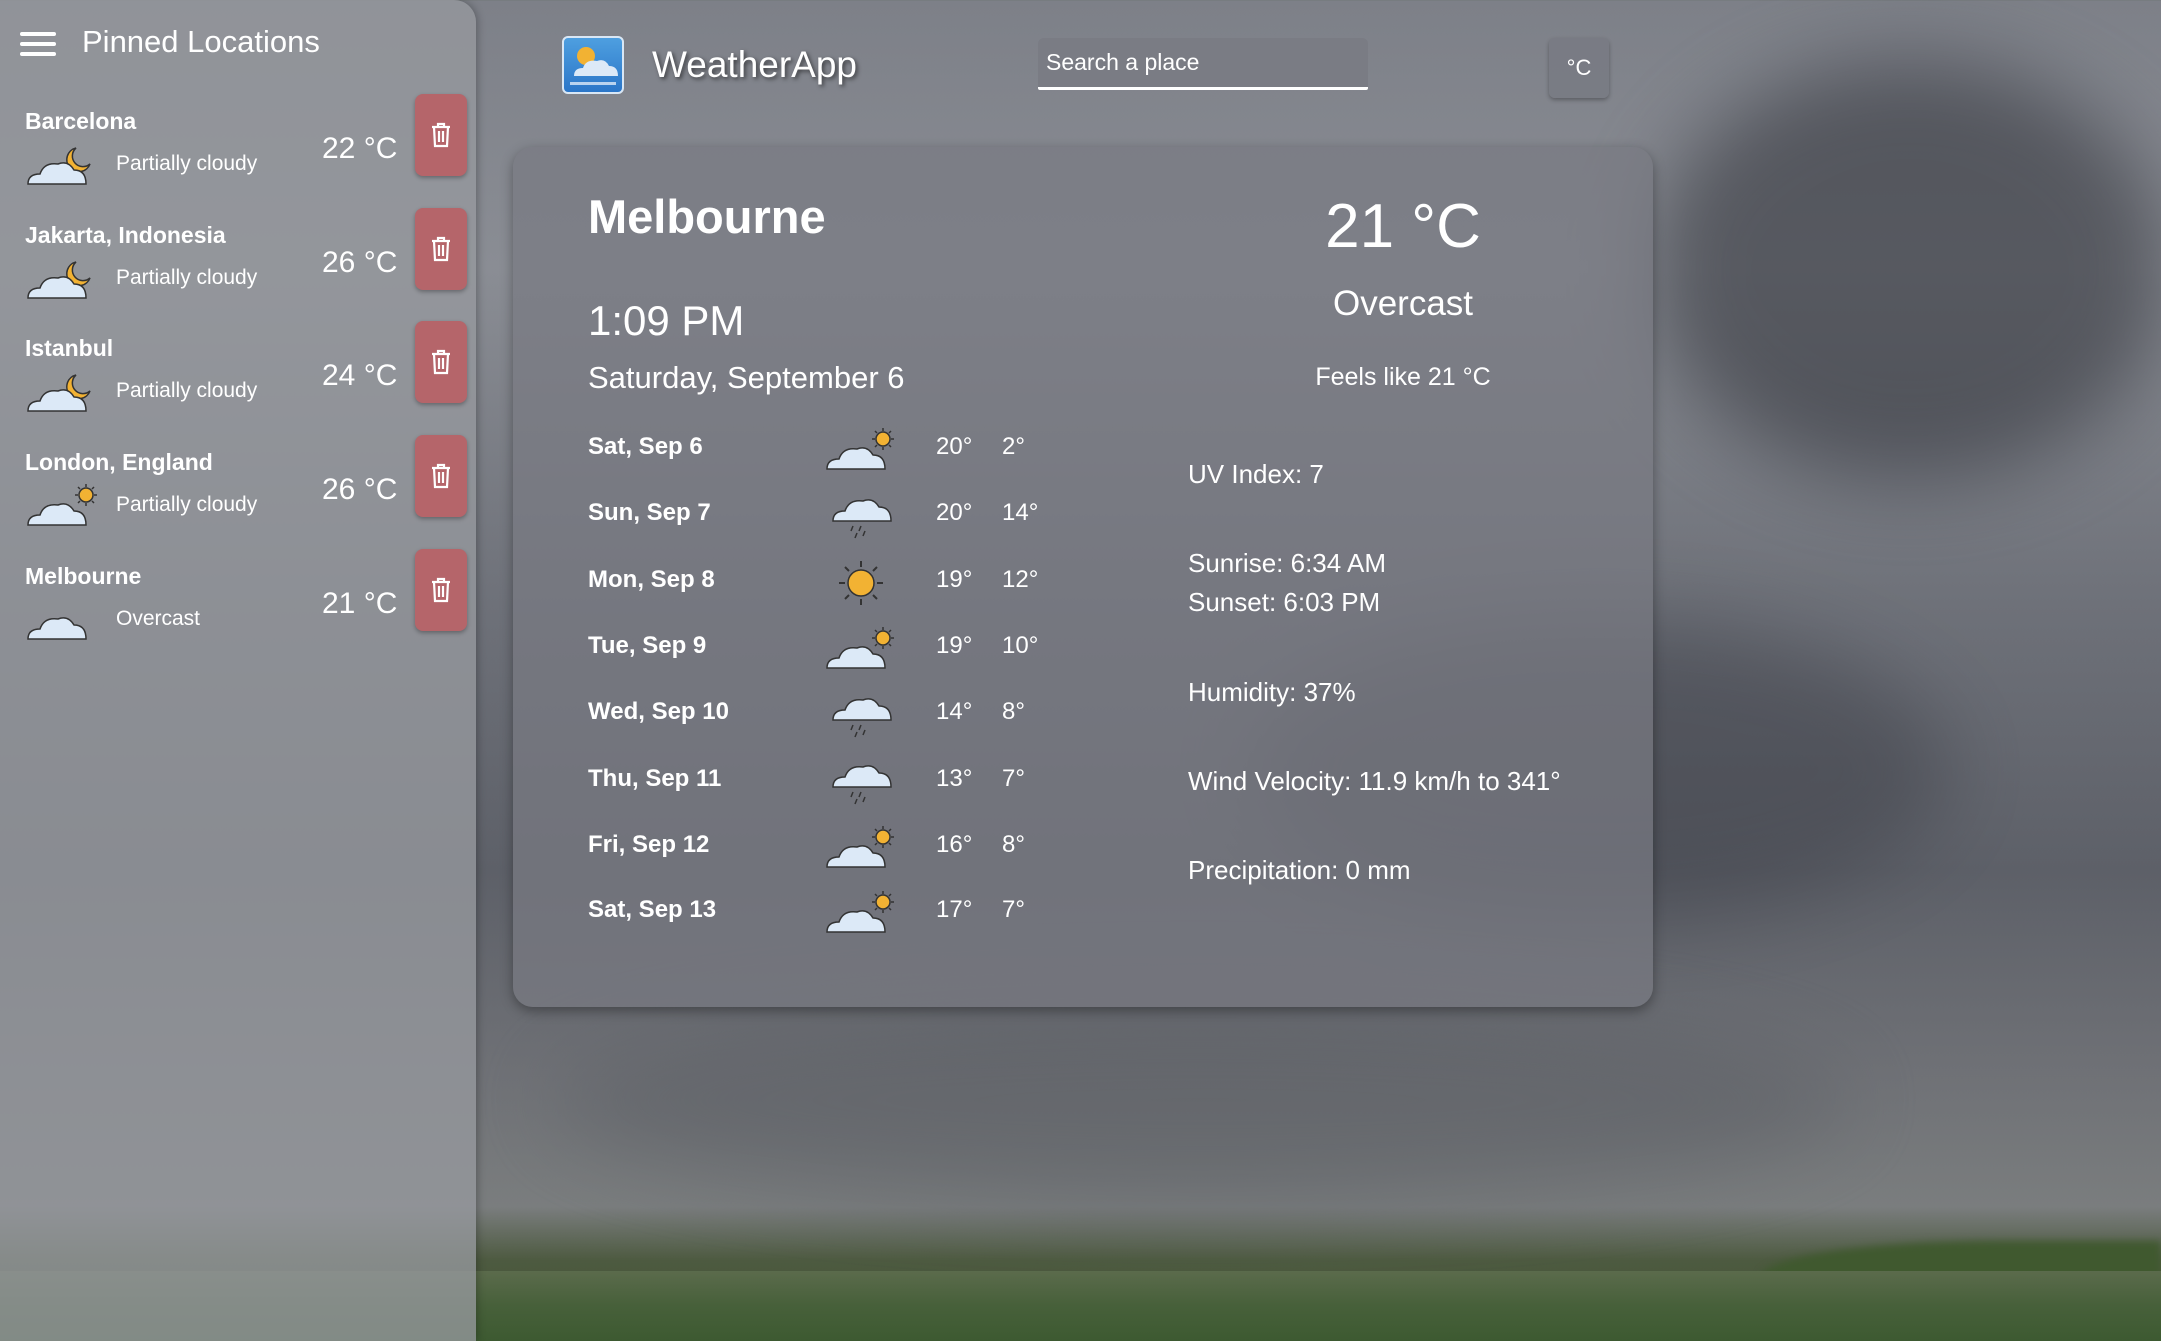 This screenshot has height=1341, width=2161. I want to click on forecast-row: Fri, Sep 12 16° 8°, so click(838, 848).